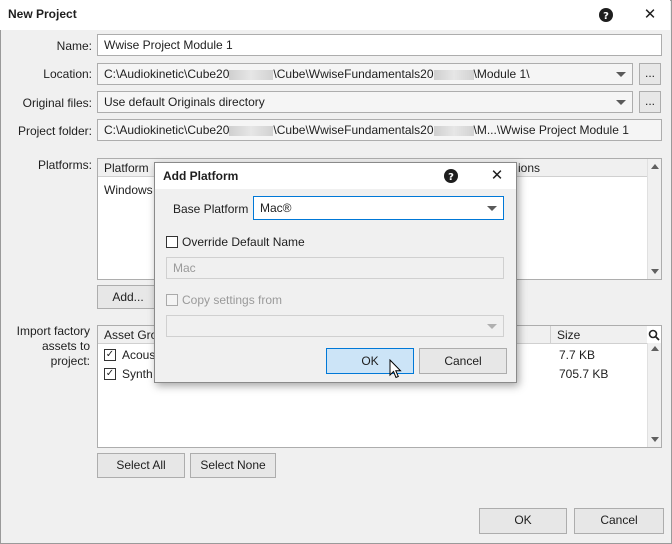  I want to click on factory-scrollbar, so click(654, 395).